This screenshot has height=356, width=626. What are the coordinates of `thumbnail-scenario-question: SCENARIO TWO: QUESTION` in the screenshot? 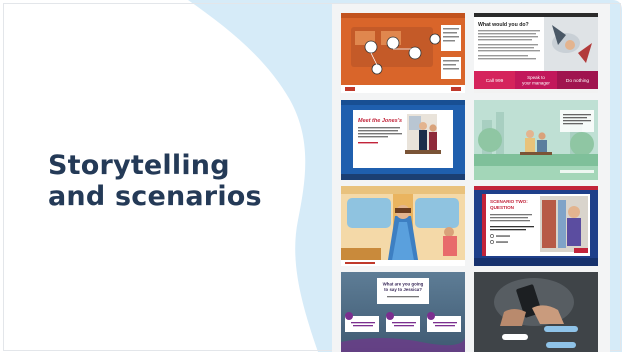 It's located at (536, 226).